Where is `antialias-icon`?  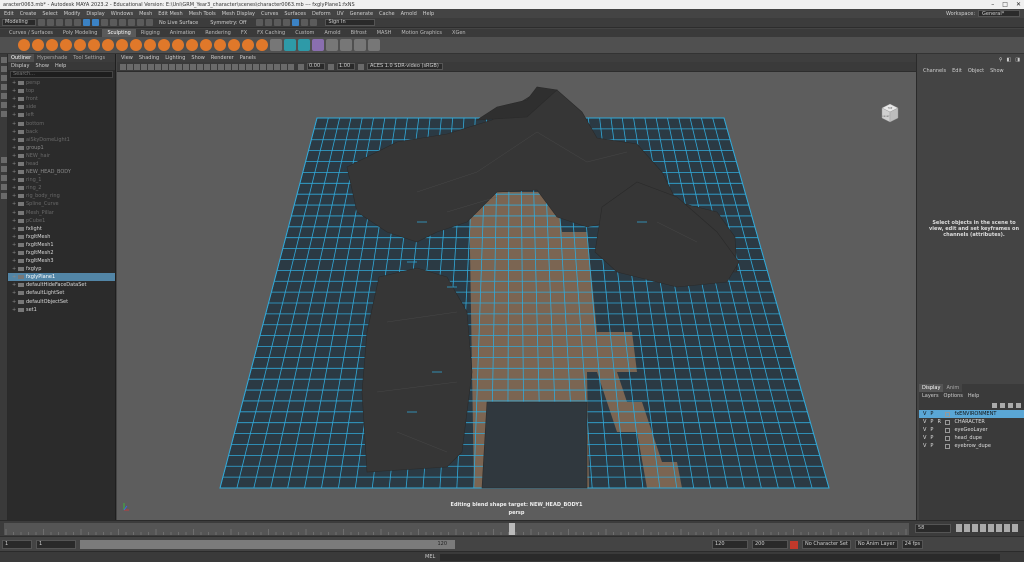 antialias-icon is located at coordinates (256, 66).